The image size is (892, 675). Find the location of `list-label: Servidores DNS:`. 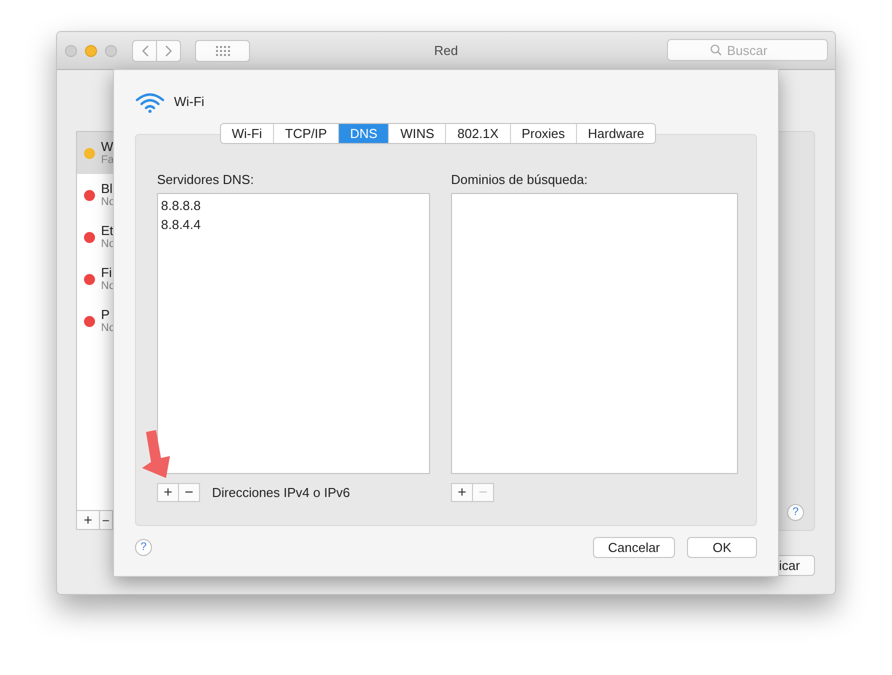

list-label: Servidores DNS: is located at coordinates (206, 180).